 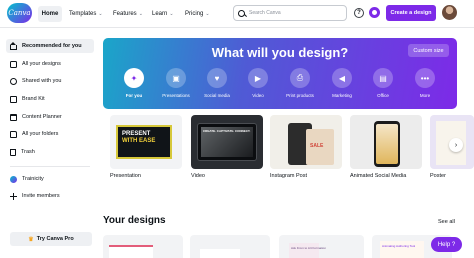 I want to click on search-box, so click(x=290, y=13).